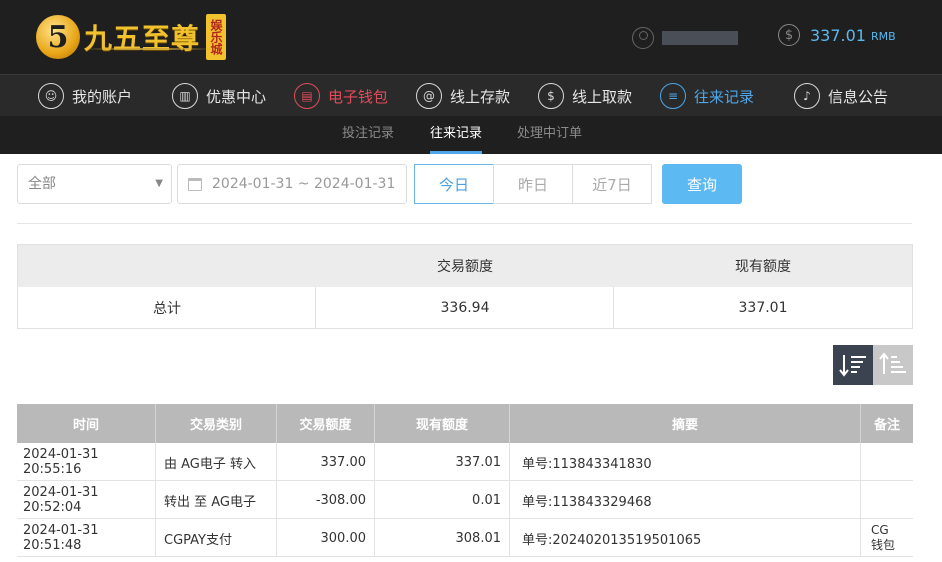 This screenshot has height=562, width=942. What do you see at coordinates (685, 538) in the screenshot?
I see `cell-summary: 单号:202402013519501065` at bounding box center [685, 538].